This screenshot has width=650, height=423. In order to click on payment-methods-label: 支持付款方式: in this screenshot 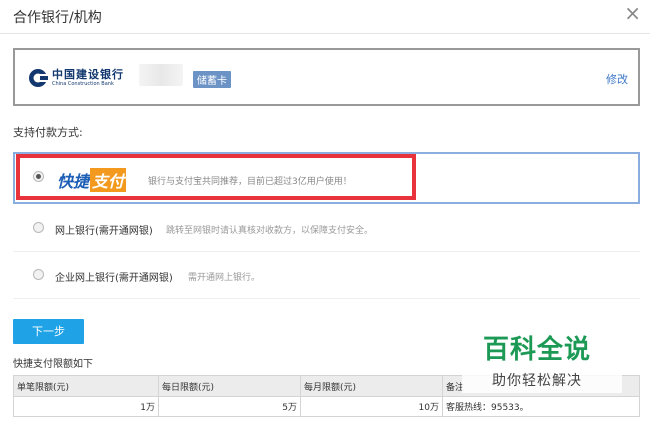, I will do `click(48, 132)`.